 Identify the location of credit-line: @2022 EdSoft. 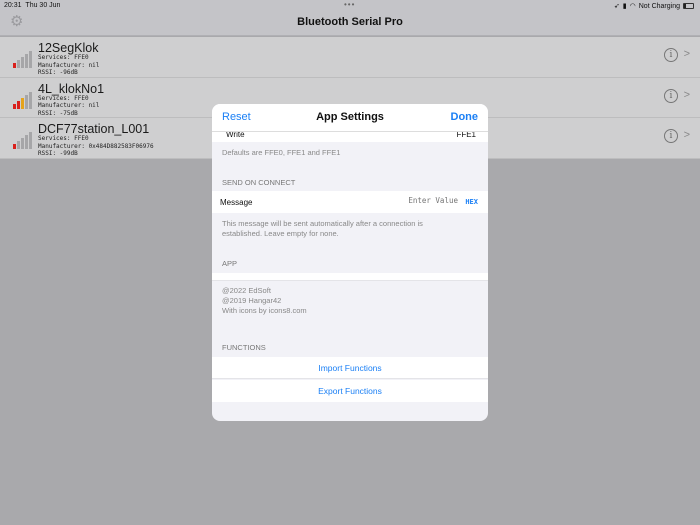
(246, 290).